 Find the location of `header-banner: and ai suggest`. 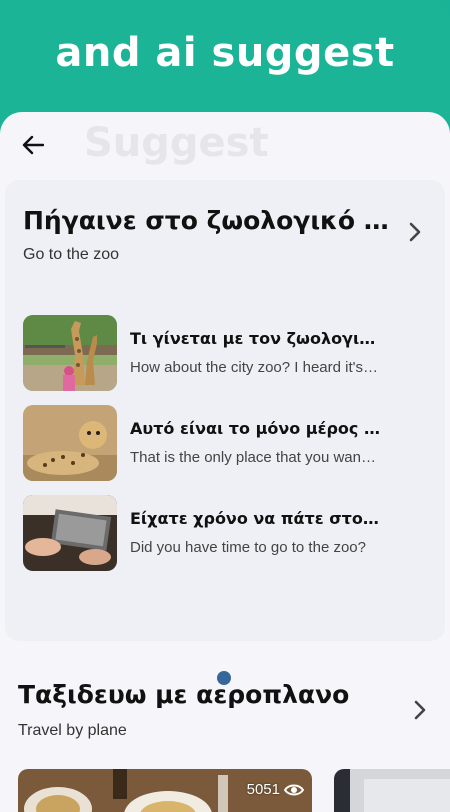

header-banner: and ai suggest is located at coordinates (225, 60).